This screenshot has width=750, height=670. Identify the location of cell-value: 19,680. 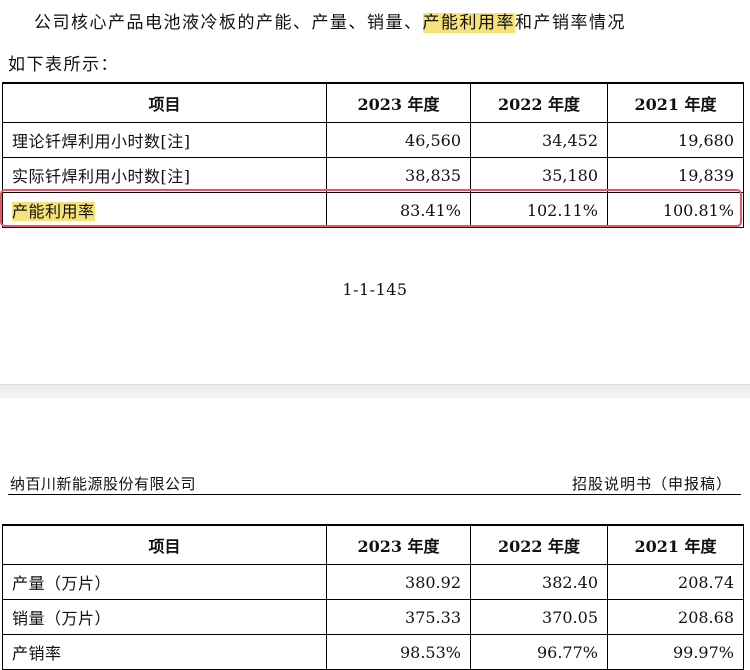
(675, 140).